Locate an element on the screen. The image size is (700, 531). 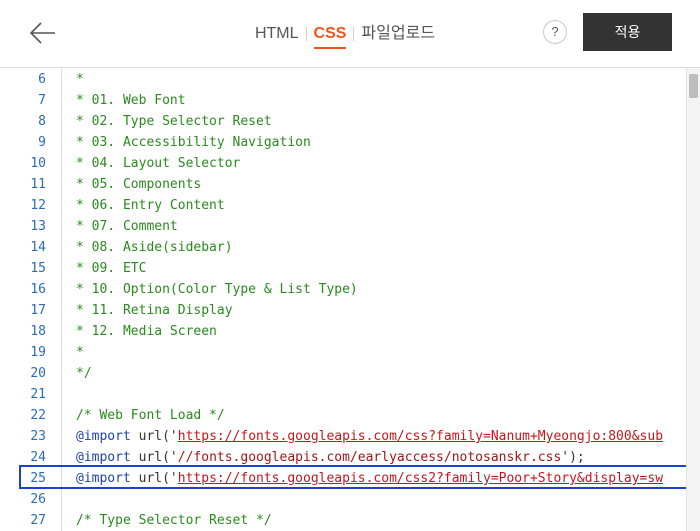
line-number: 11 is located at coordinates (38, 184).